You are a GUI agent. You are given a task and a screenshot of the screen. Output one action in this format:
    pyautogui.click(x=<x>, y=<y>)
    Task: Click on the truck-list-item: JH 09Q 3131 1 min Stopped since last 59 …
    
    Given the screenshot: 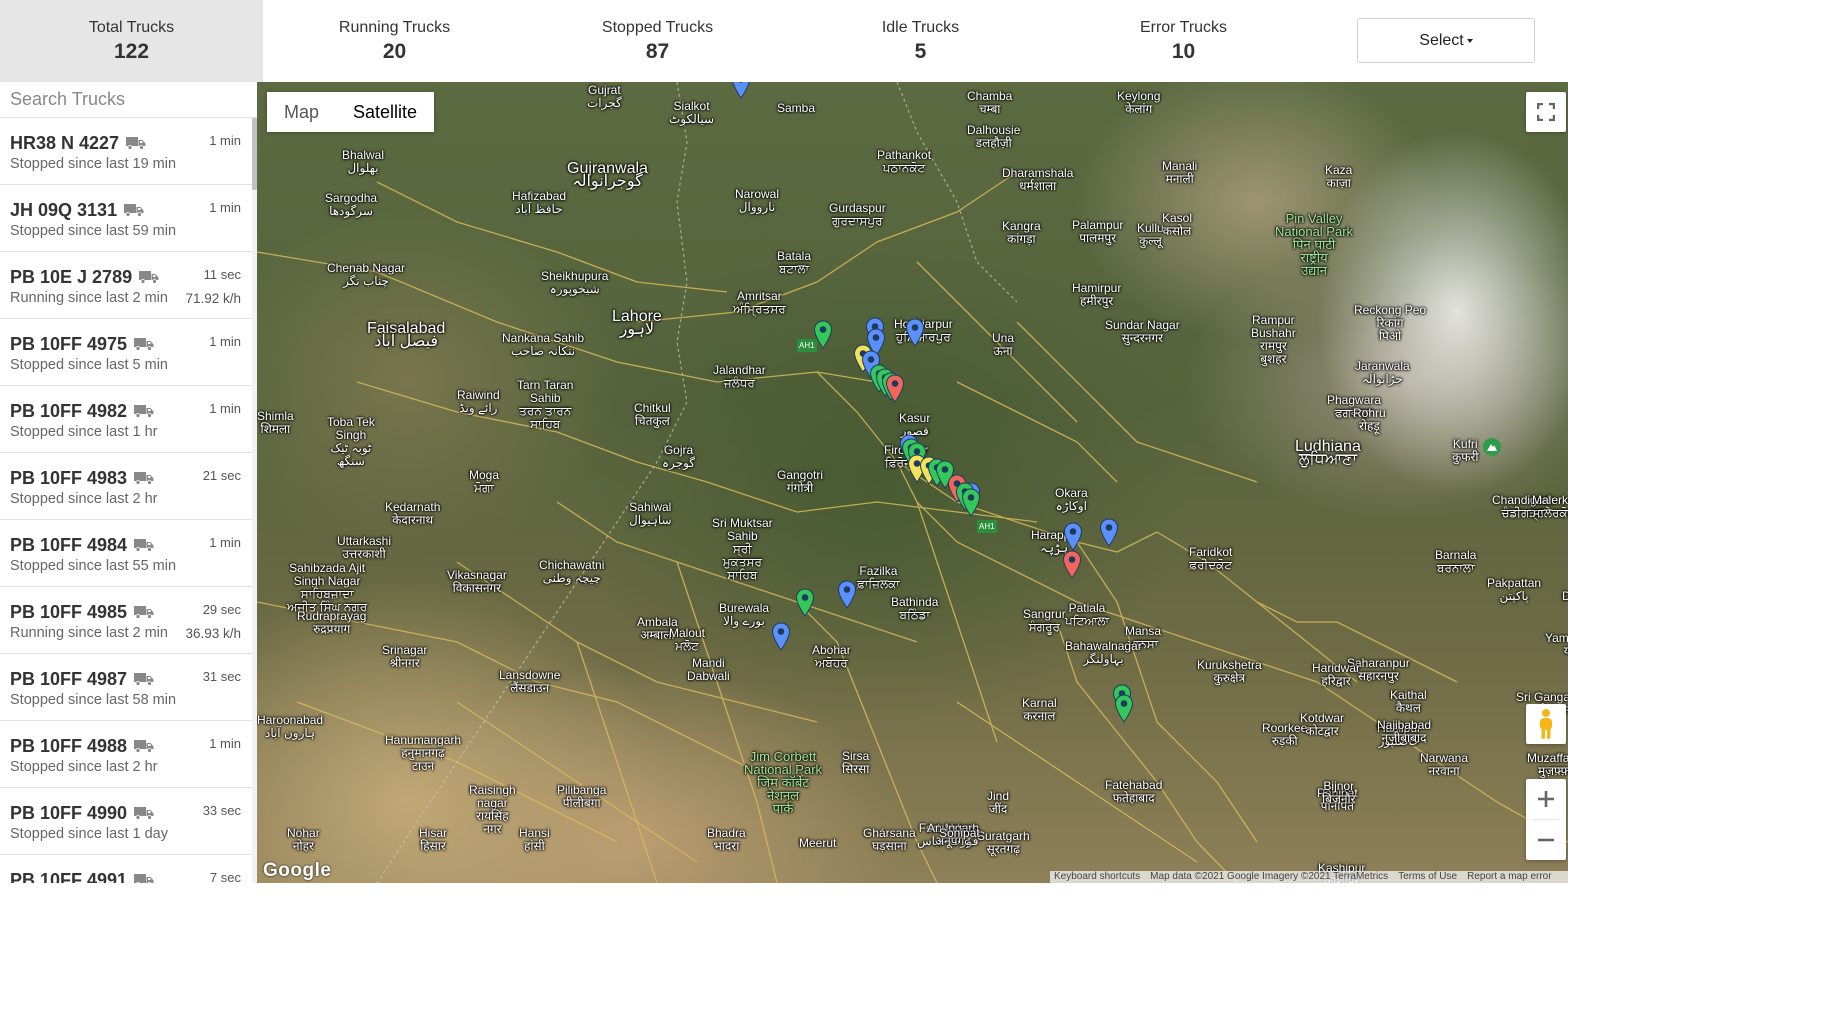 What is the action you would take?
    pyautogui.click(x=126, y=218)
    